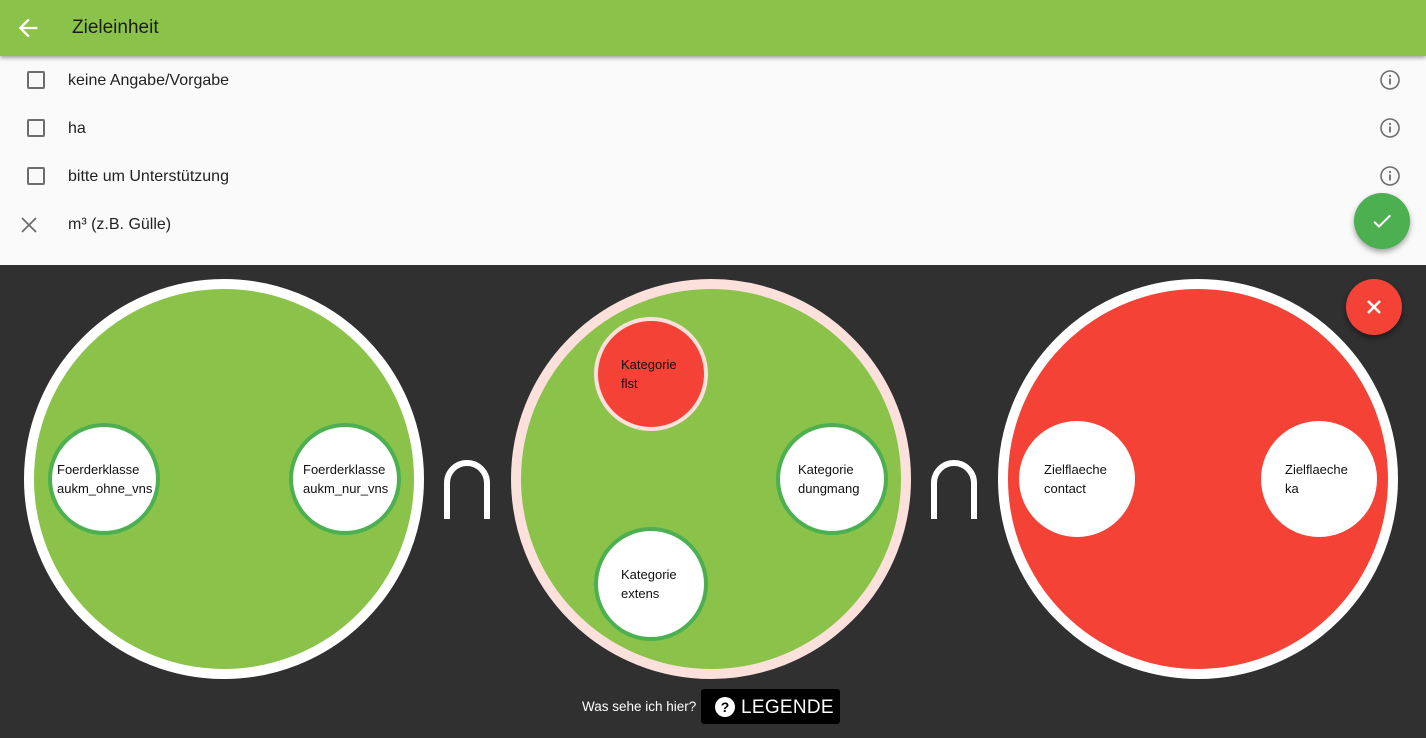 Image resolution: width=1426 pixels, height=738 pixels. I want to click on option-label: ha, so click(77, 128).